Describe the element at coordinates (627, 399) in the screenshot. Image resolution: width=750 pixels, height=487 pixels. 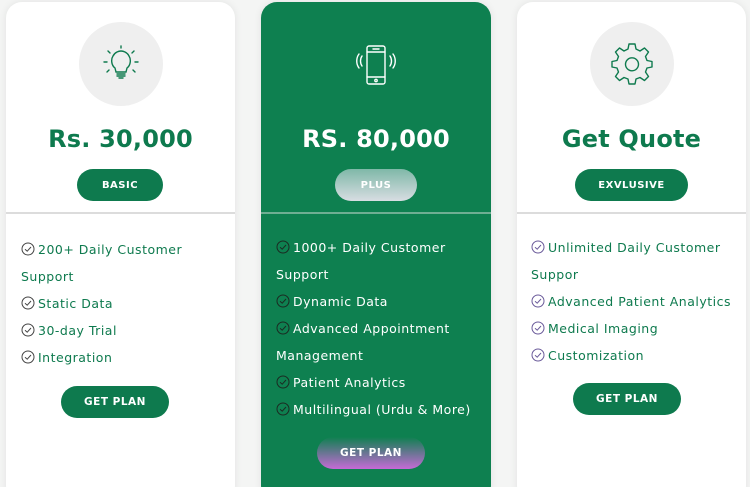
I see `get-plan-button-exclusive: GET PLAN` at that location.